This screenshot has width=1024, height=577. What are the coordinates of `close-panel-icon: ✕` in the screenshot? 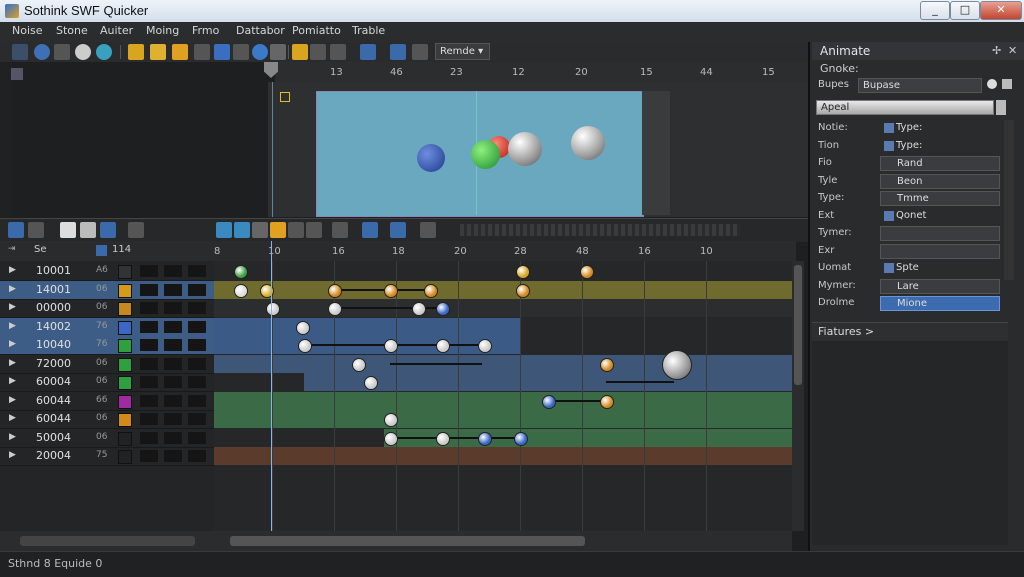 It's located at (1012, 50).